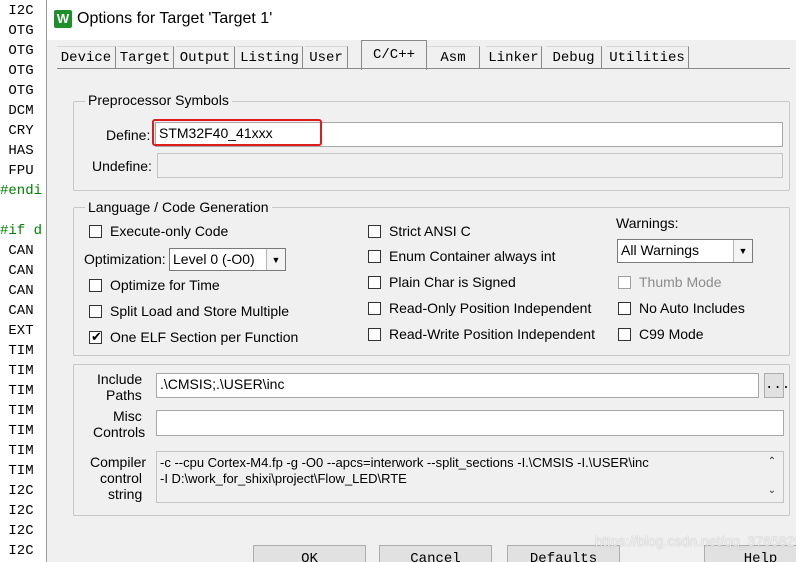  Describe the element at coordinates (119, 432) in the screenshot. I see `misc-label-line2: Controls` at that location.